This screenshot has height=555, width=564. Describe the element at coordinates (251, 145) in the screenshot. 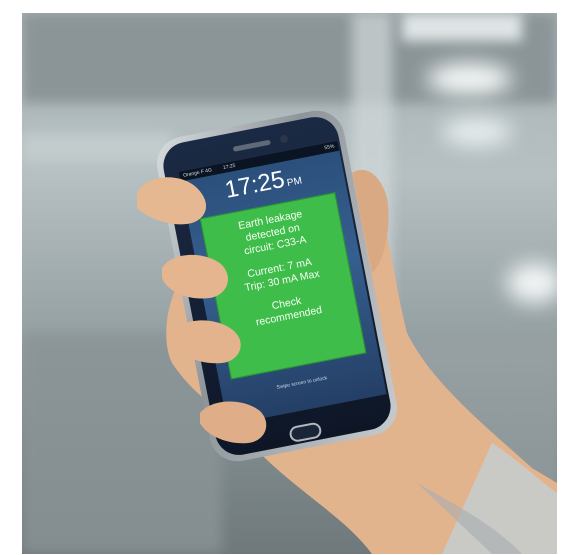

I see `speaker-grille` at that location.